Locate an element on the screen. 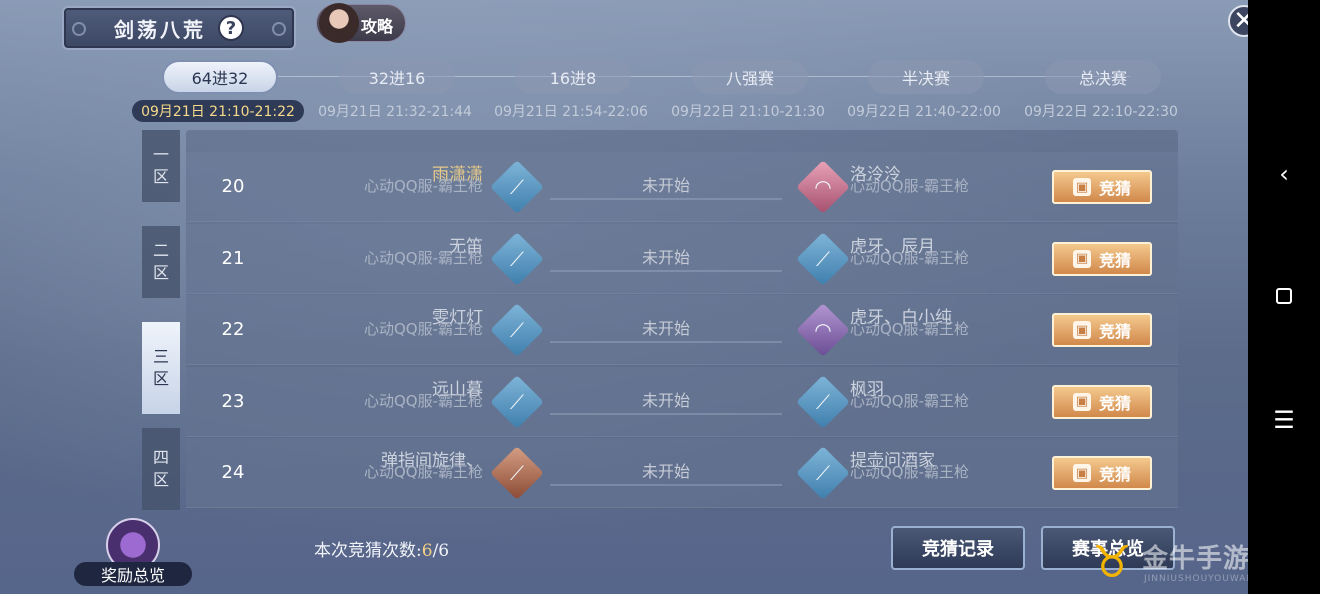 This screenshot has height=594, width=1320. stage-tab-3: 16进8 is located at coordinates (573, 77).